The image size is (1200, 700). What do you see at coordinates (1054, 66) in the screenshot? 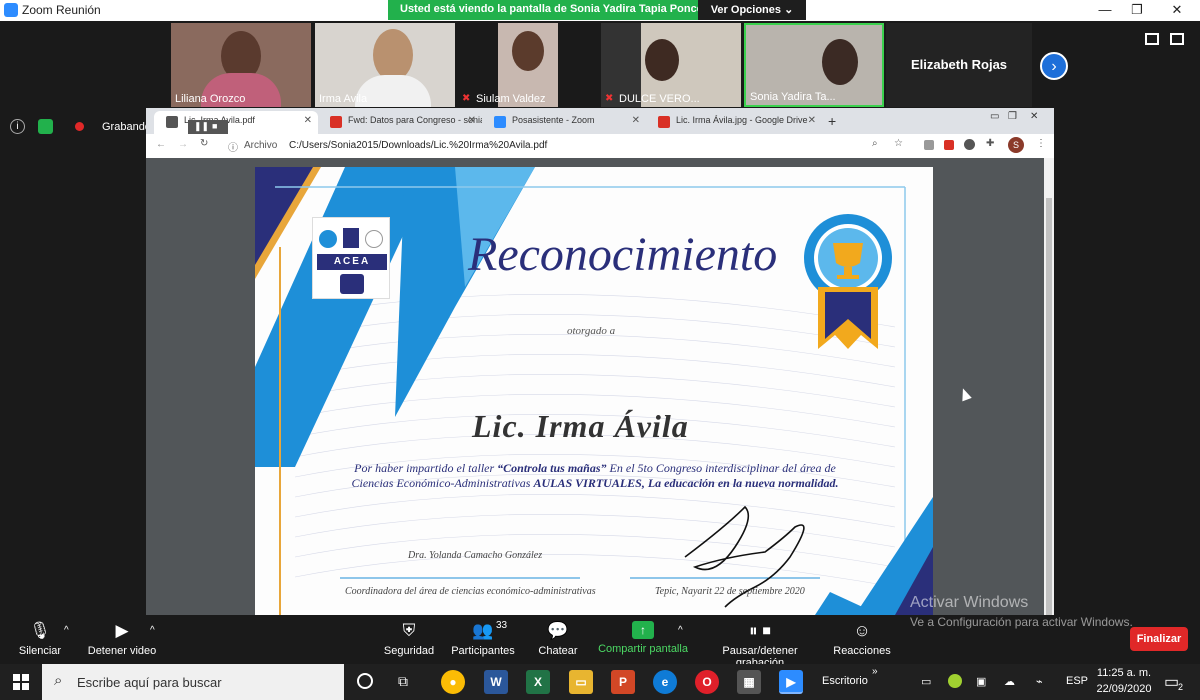
I see `next-page-icon: ›` at bounding box center [1054, 66].